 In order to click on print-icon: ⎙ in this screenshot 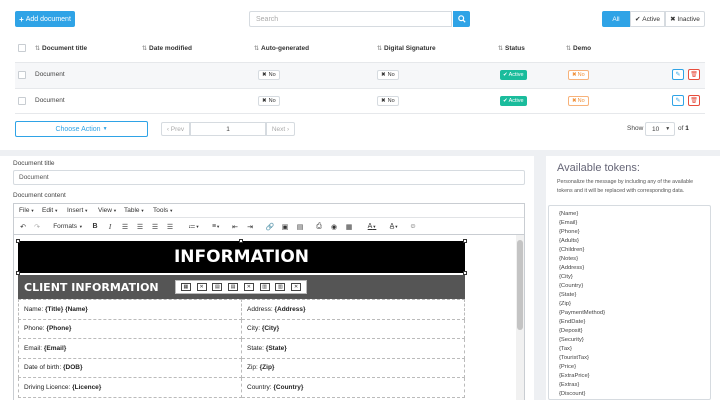, I will do `click(319, 226)`.